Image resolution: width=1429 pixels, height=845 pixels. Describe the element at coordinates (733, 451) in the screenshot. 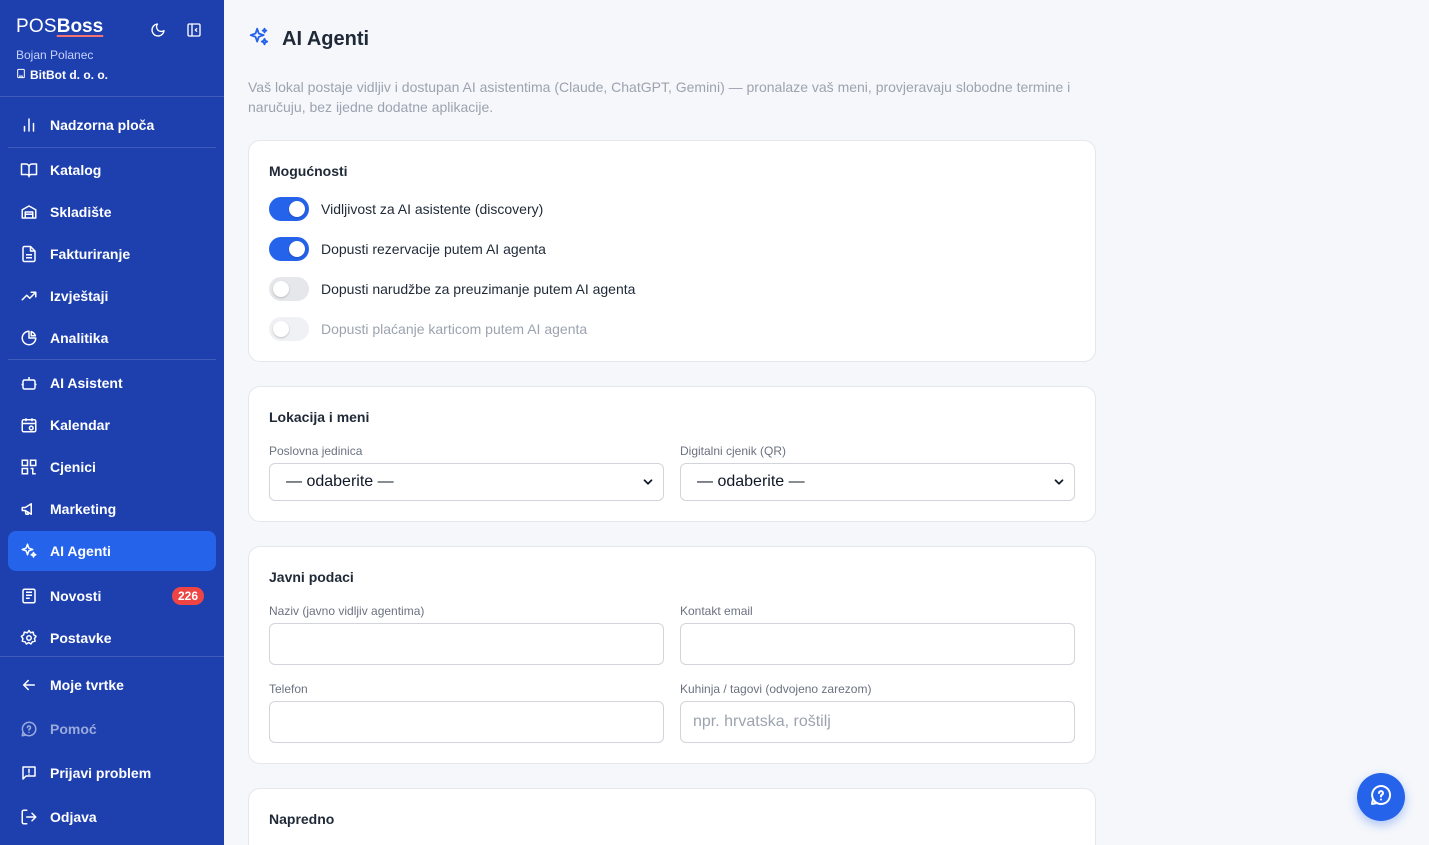

I see `digital-menu-label: Digitalni cjenik (QR)` at that location.